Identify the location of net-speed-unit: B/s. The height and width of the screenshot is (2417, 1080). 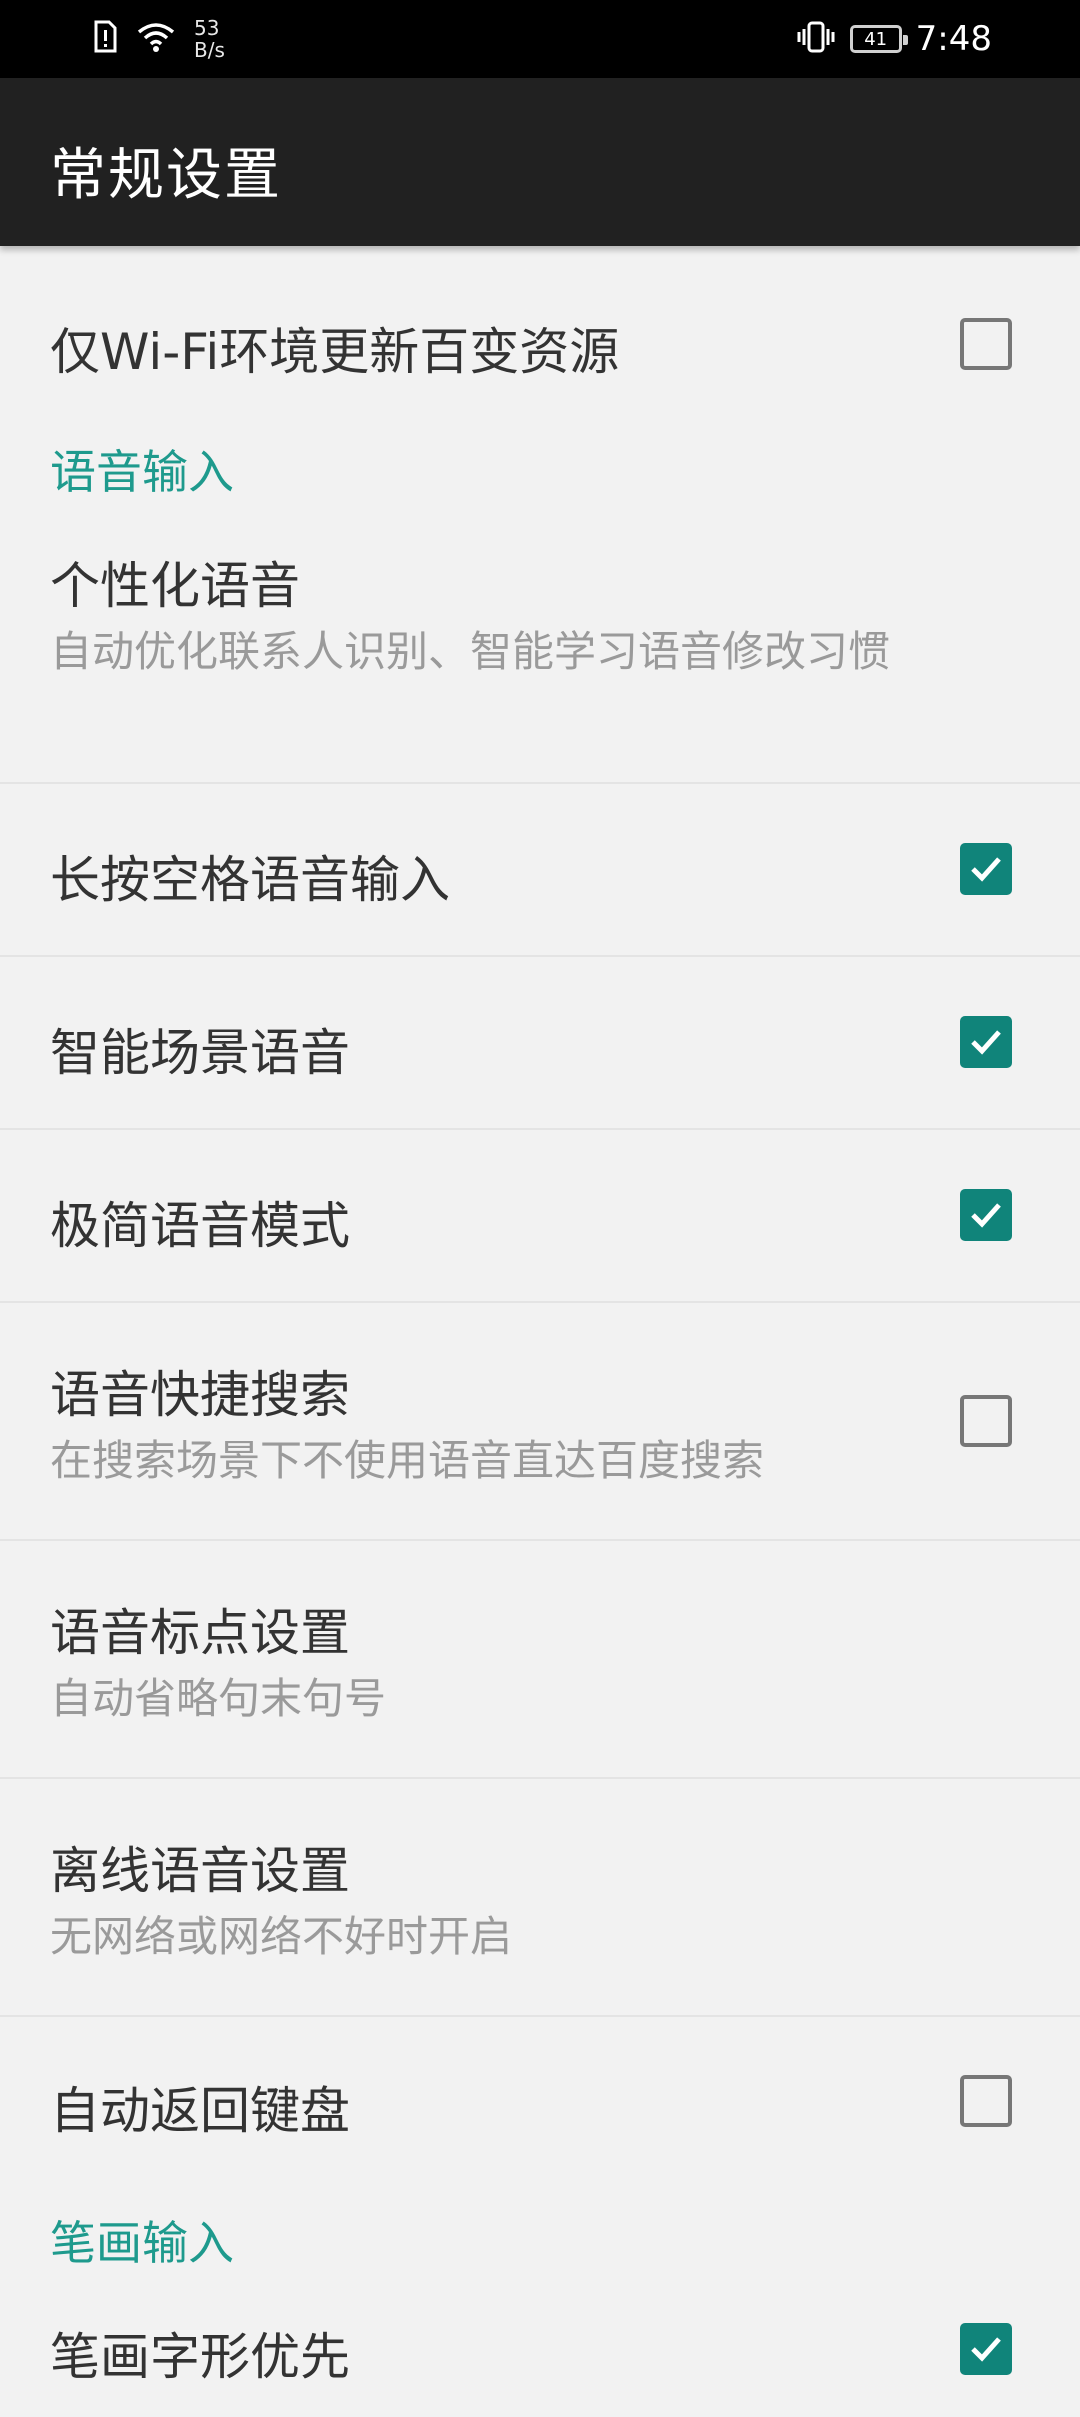
(209, 50).